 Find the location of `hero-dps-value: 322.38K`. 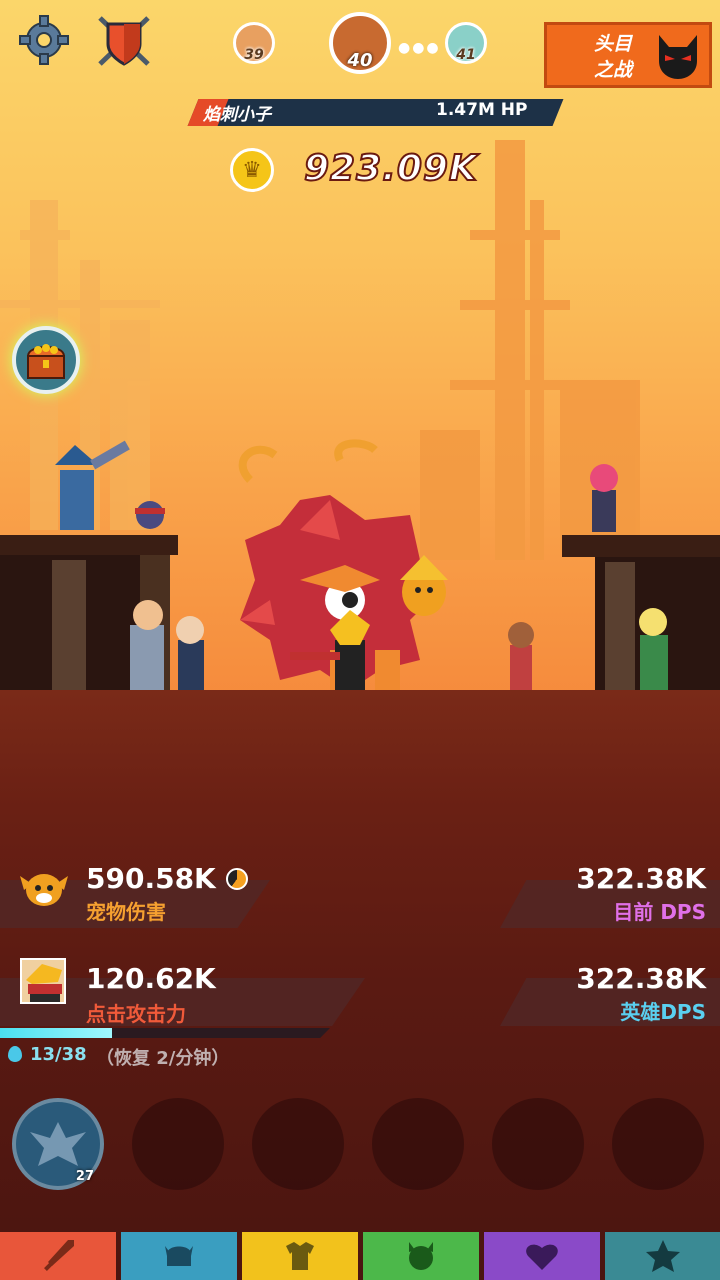

hero-dps-value: 322.38K is located at coordinates (641, 978).